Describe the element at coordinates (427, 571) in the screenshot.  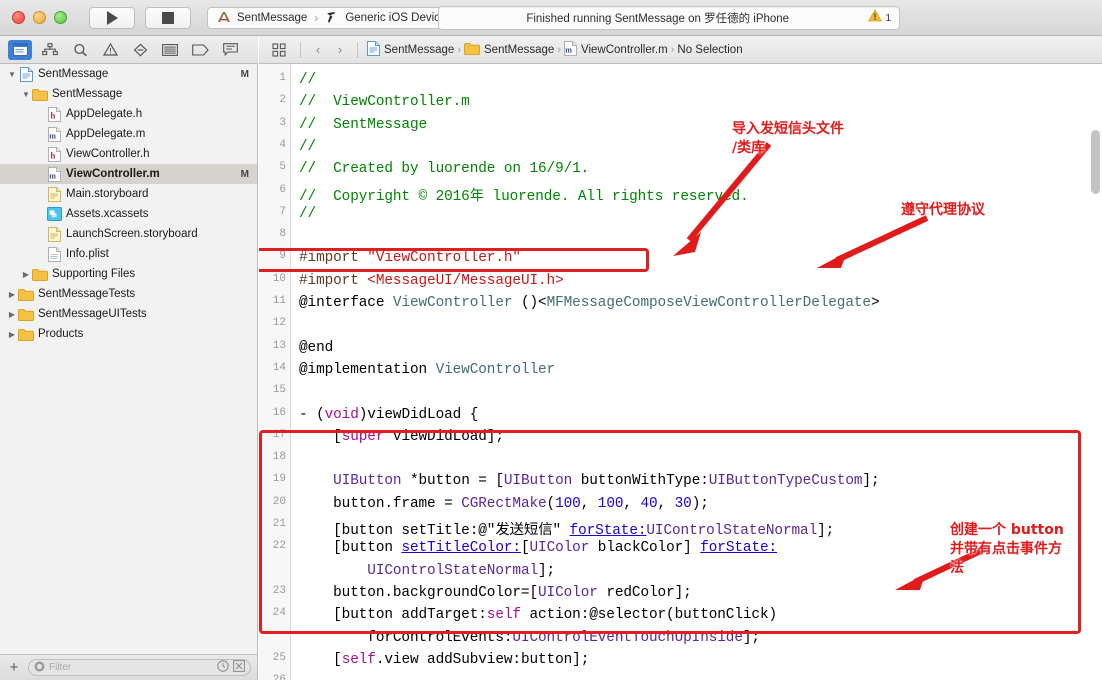
I see `code-line: UIControlStateNormal];` at that location.